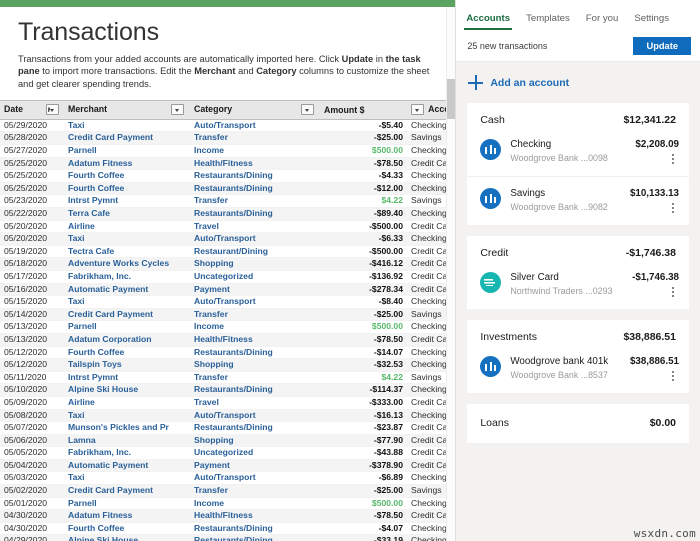 Image resolution: width=700 pixels, height=541 pixels. Describe the element at coordinates (127, 214) in the screenshot. I see `cell-merchant: Terra Cafe` at that location.